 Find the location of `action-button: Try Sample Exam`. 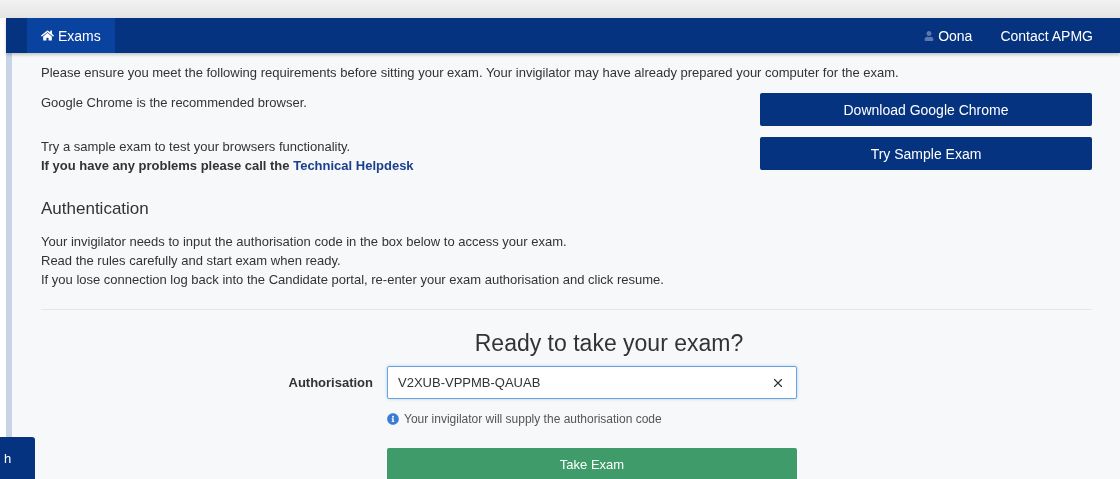

action-button: Try Sample Exam is located at coordinates (926, 153).